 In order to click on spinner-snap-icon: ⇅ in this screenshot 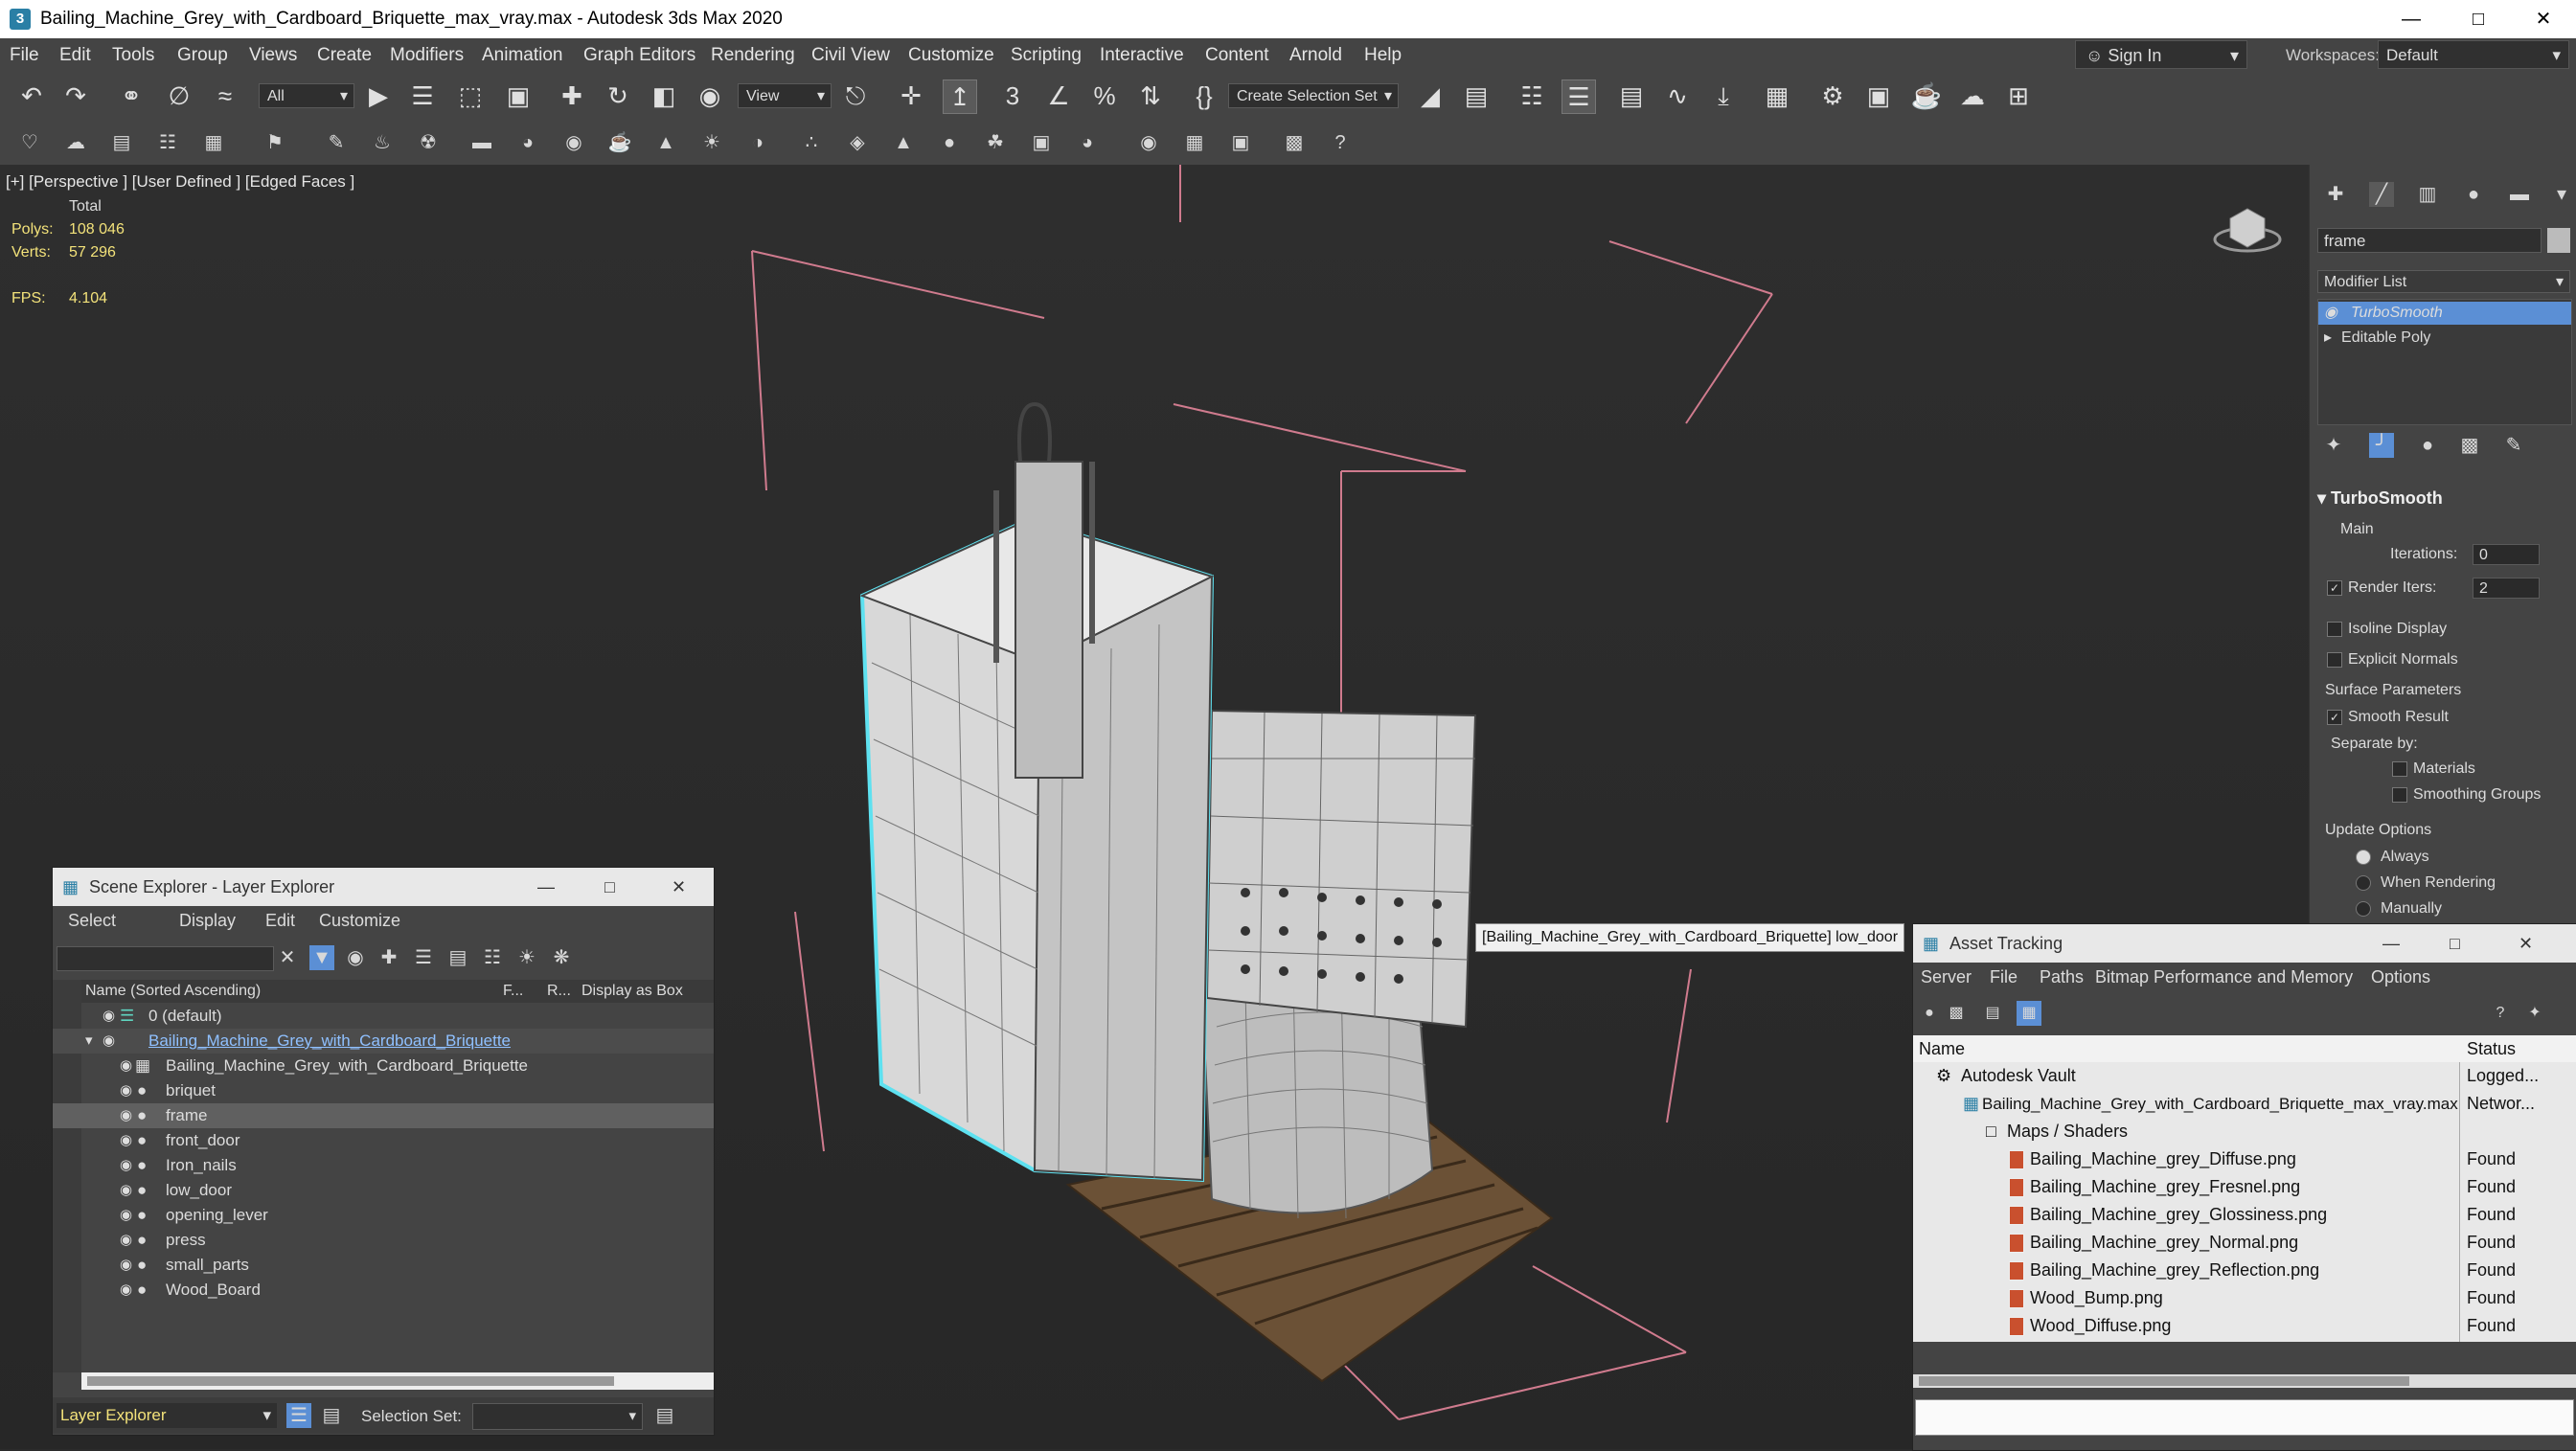, I will do `click(1150, 95)`.